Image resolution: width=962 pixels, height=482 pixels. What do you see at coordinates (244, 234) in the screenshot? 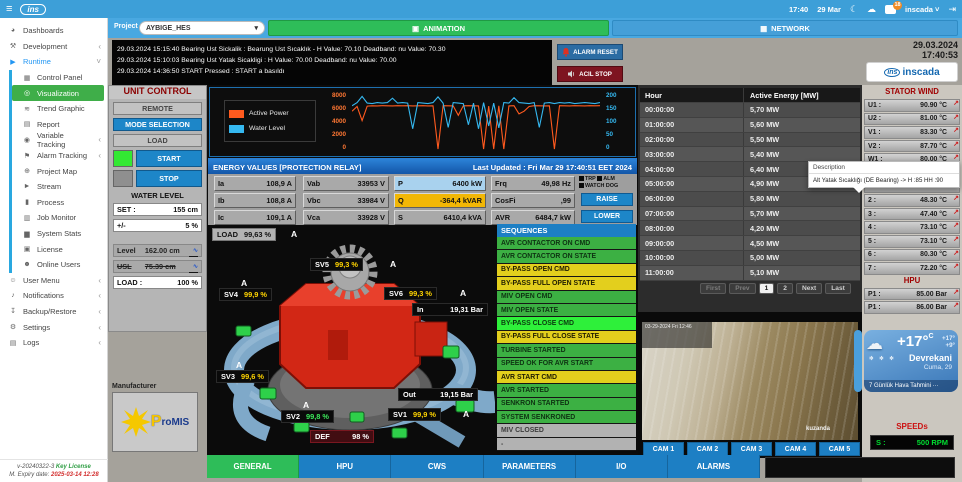
I see `load-tag: LOAD 99,63 %` at bounding box center [244, 234].